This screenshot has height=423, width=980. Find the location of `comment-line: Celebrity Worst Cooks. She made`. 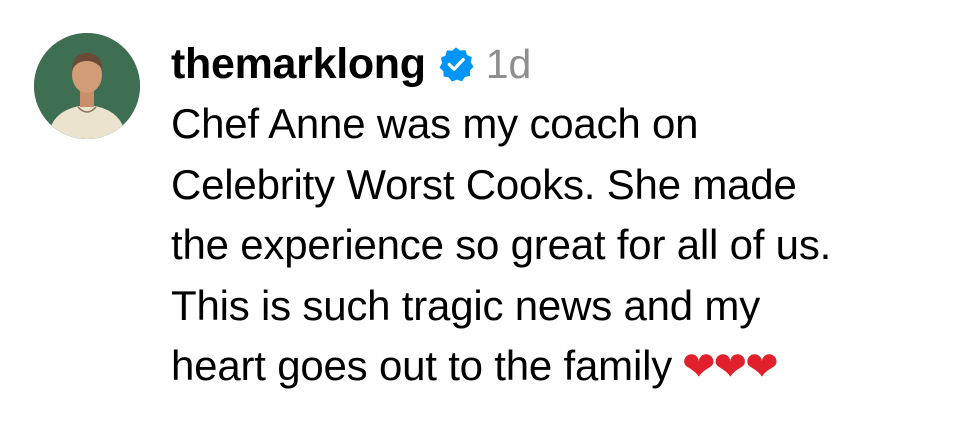

comment-line: Celebrity Worst Cooks. She made is located at coordinates (484, 184).